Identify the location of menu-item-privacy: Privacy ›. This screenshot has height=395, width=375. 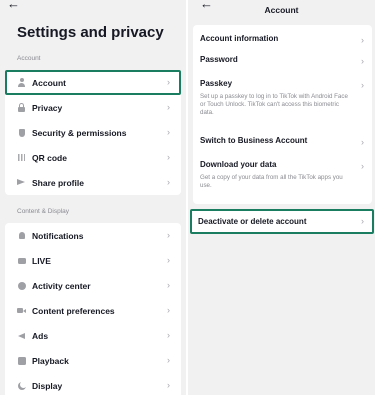
(93, 107).